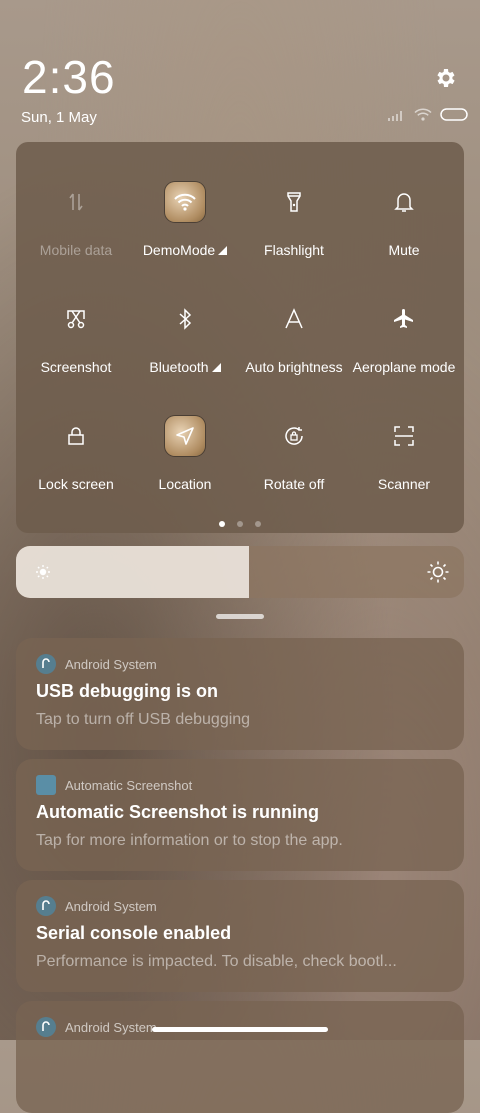  What do you see at coordinates (185, 484) in the screenshot?
I see `tile-label: Location` at bounding box center [185, 484].